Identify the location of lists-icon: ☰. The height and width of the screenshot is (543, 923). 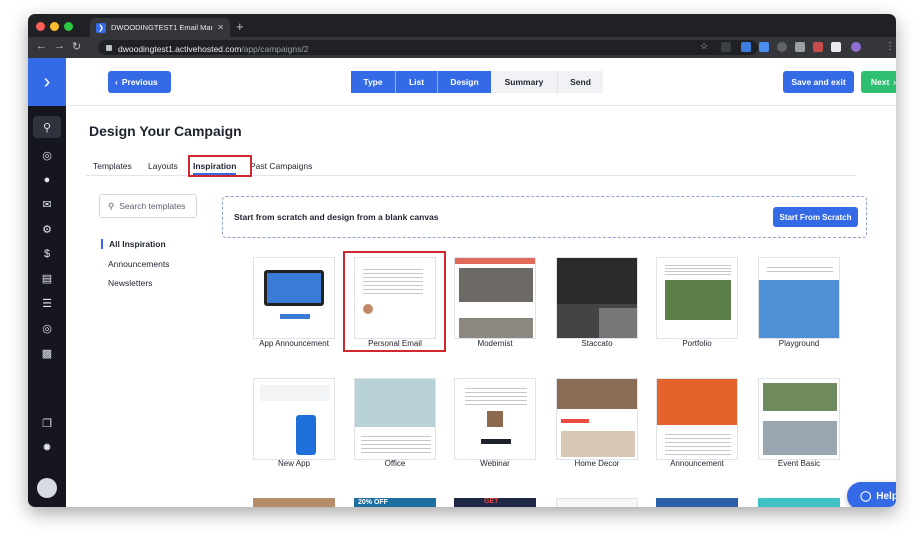
(47, 303).